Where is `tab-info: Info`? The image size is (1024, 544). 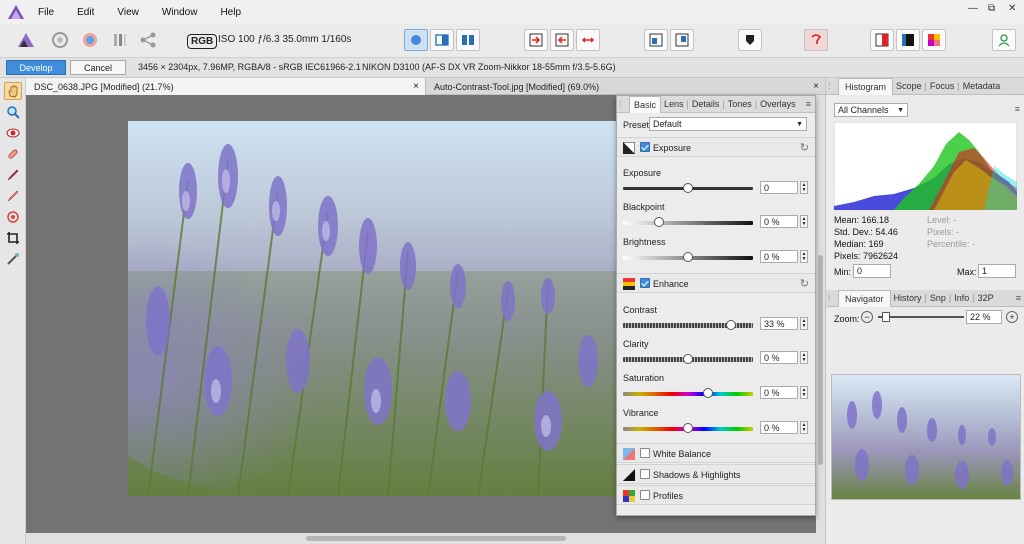
tab-info: Info is located at coordinates (961, 298).